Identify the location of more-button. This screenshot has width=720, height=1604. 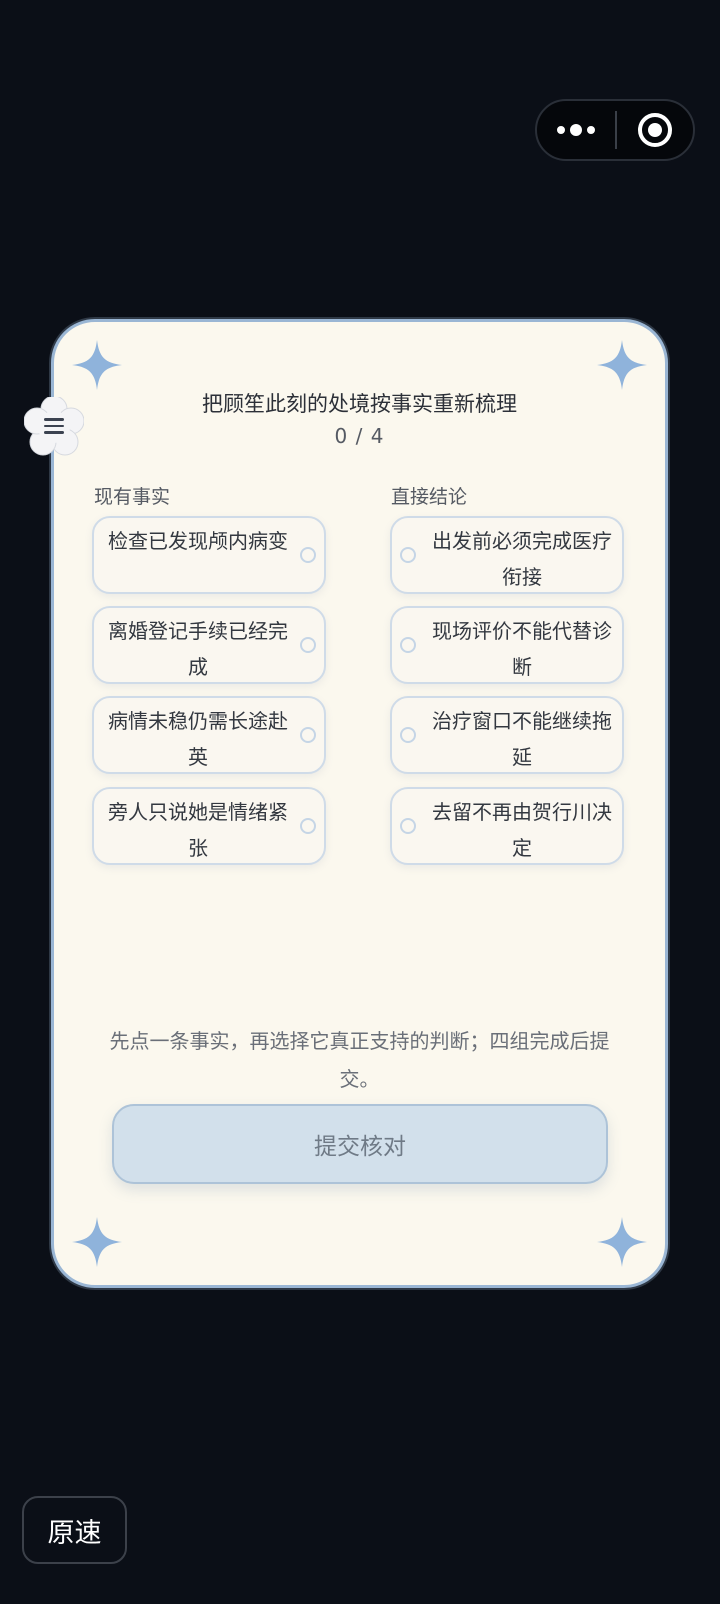
(576, 130).